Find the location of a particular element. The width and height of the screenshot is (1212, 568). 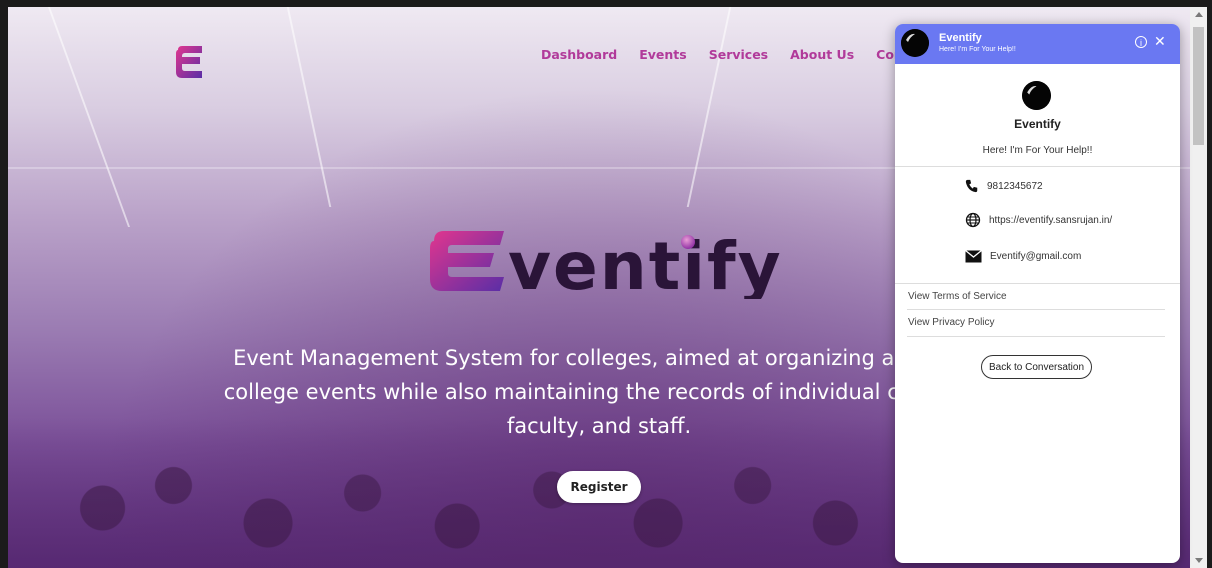

phone-number: 9812345672 is located at coordinates (1015, 186).